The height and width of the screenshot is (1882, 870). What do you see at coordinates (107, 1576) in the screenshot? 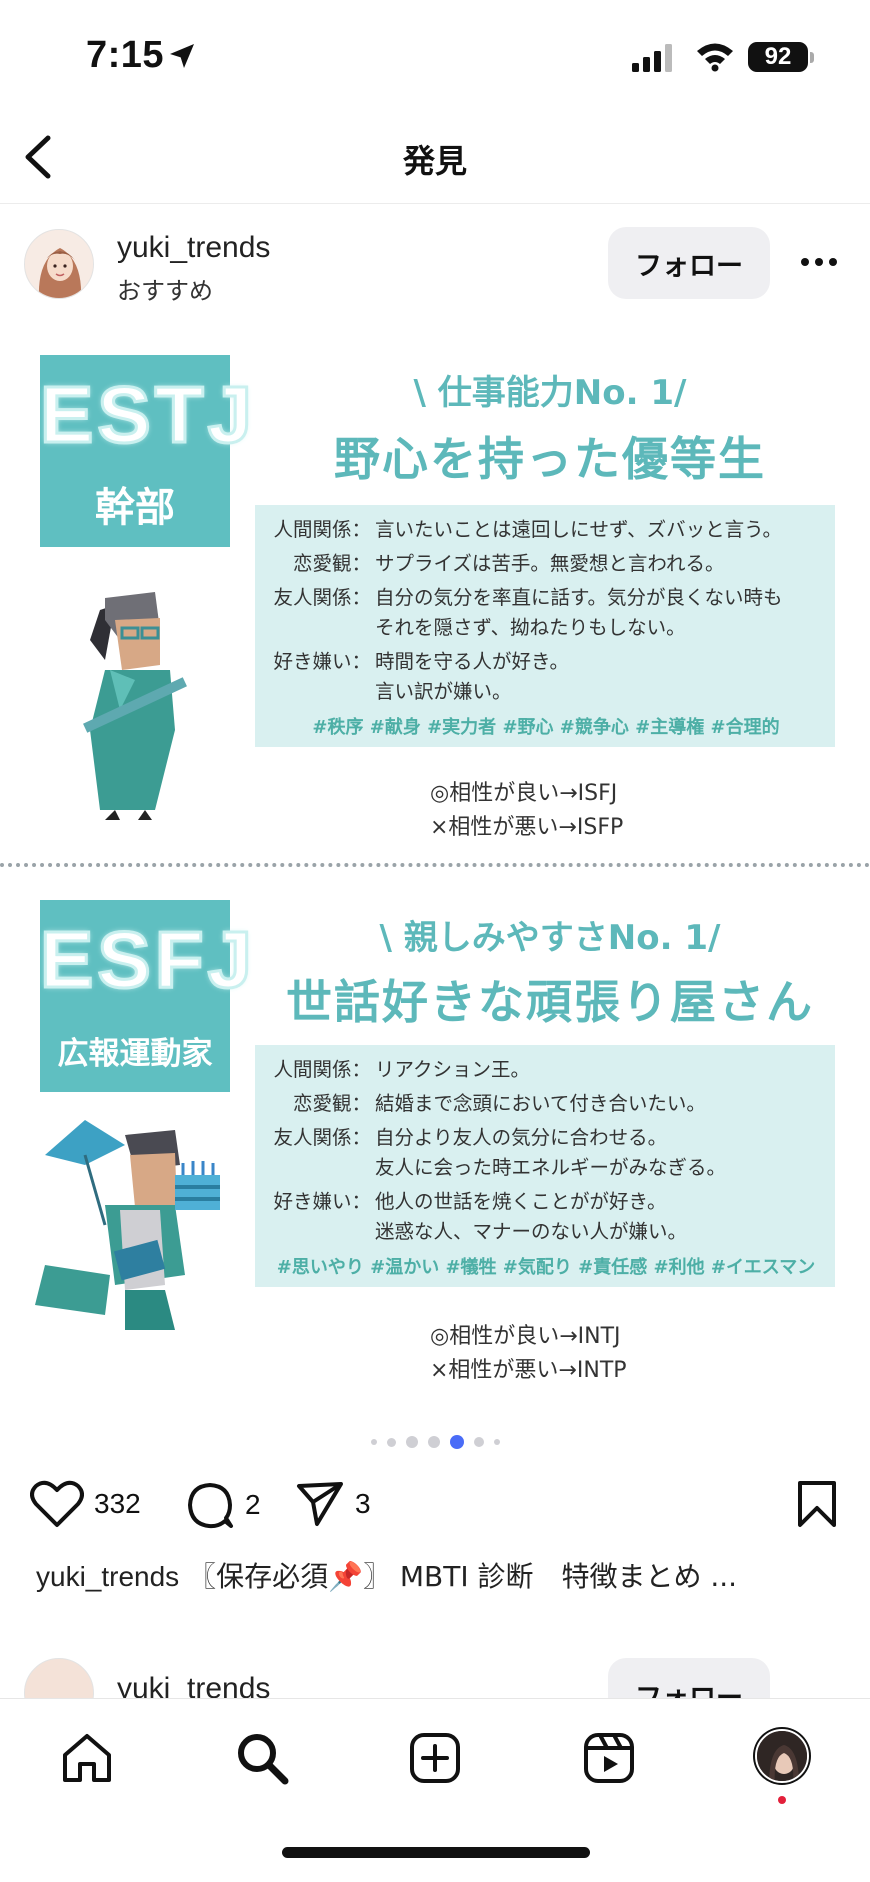
I see `caption-username: yuki_trends` at bounding box center [107, 1576].